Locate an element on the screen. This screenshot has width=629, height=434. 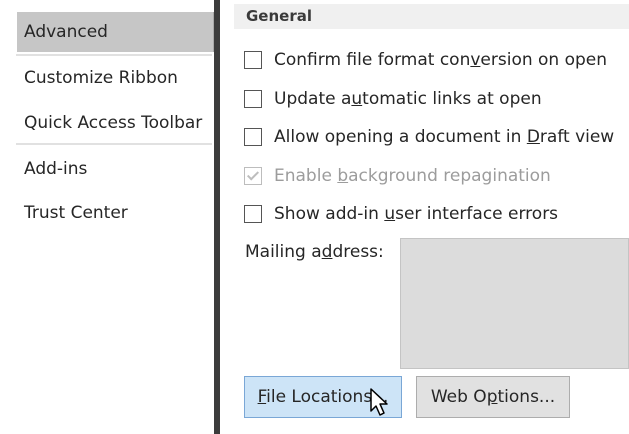
left-edge is located at coordinates (4, 217).